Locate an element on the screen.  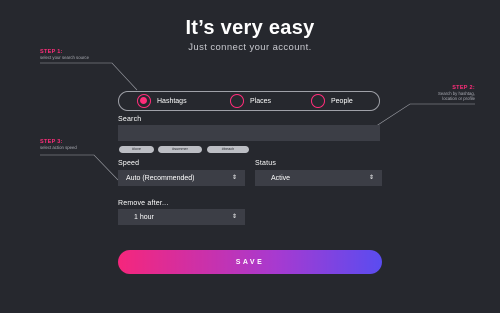
speed-select: Auto (Recommended) ⇕ is located at coordinates (181, 178).